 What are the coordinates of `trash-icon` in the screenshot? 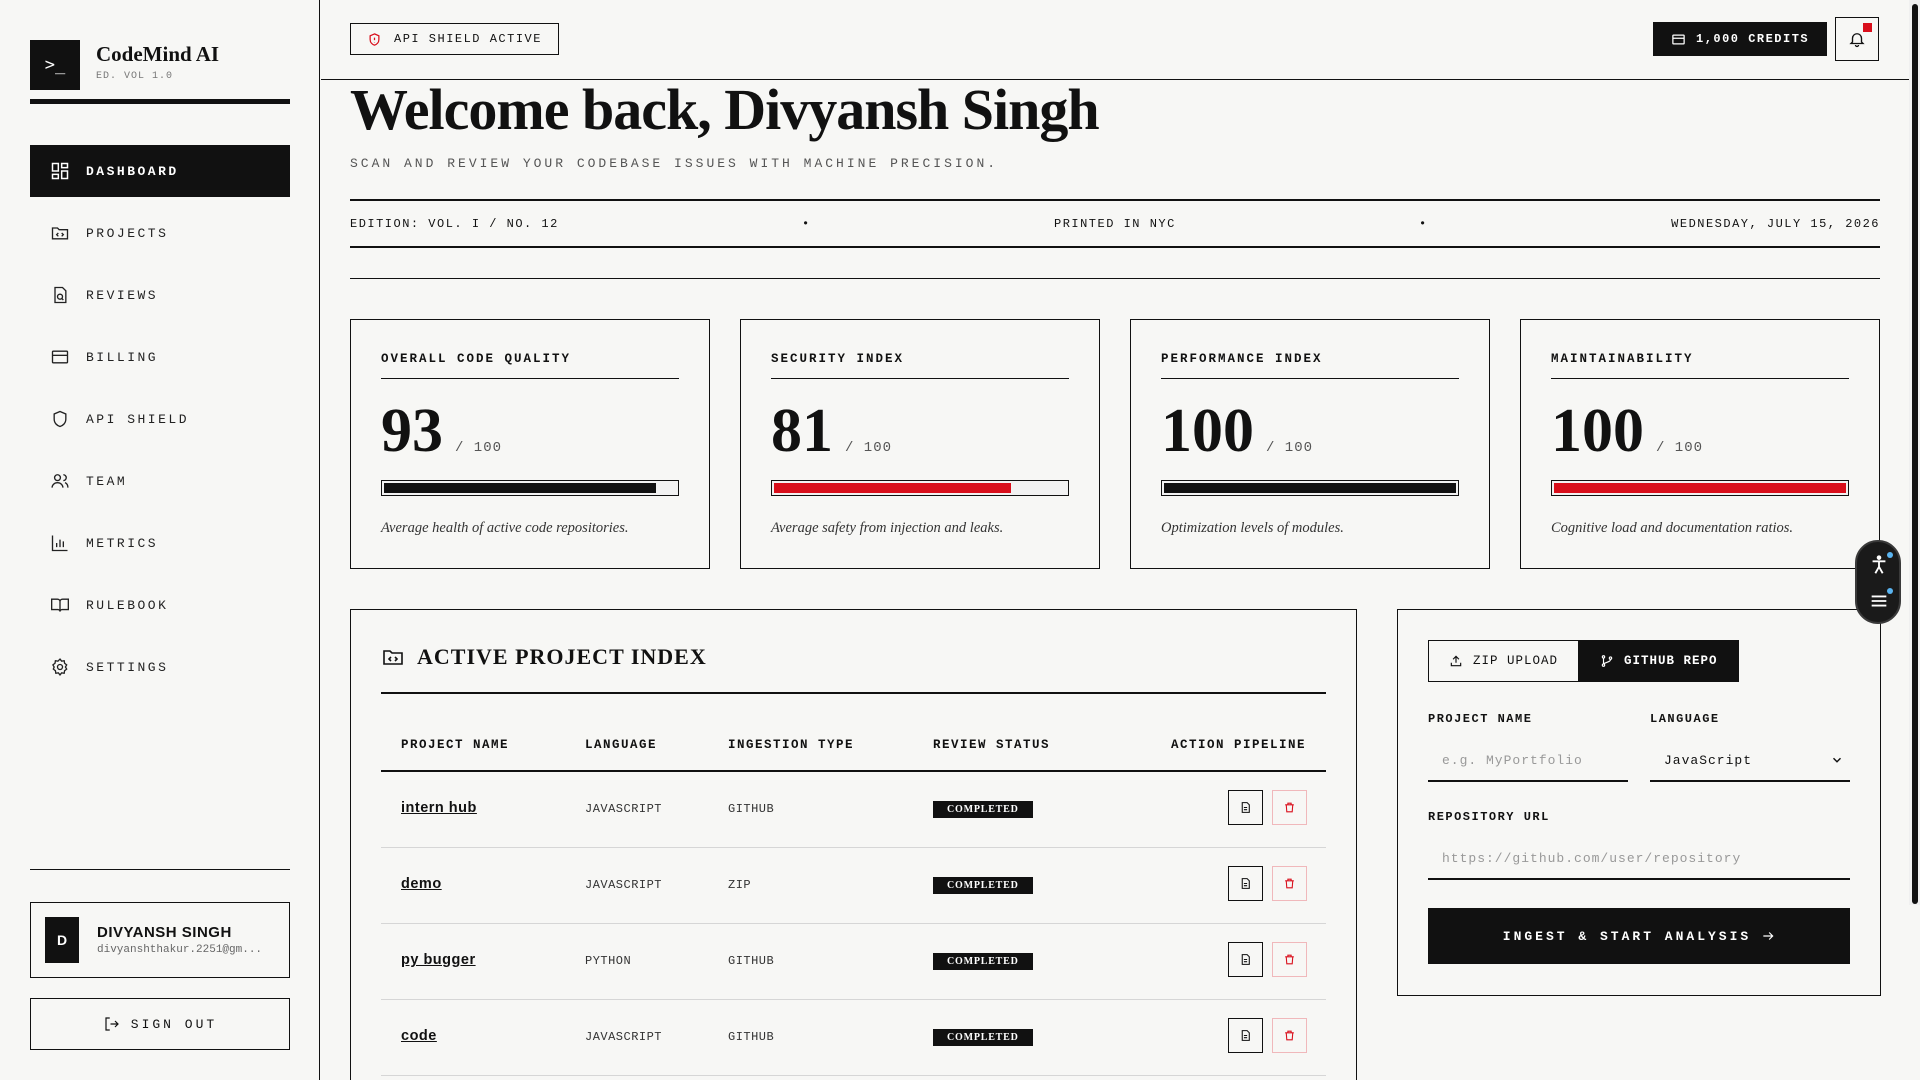 It's located at (1289, 807).